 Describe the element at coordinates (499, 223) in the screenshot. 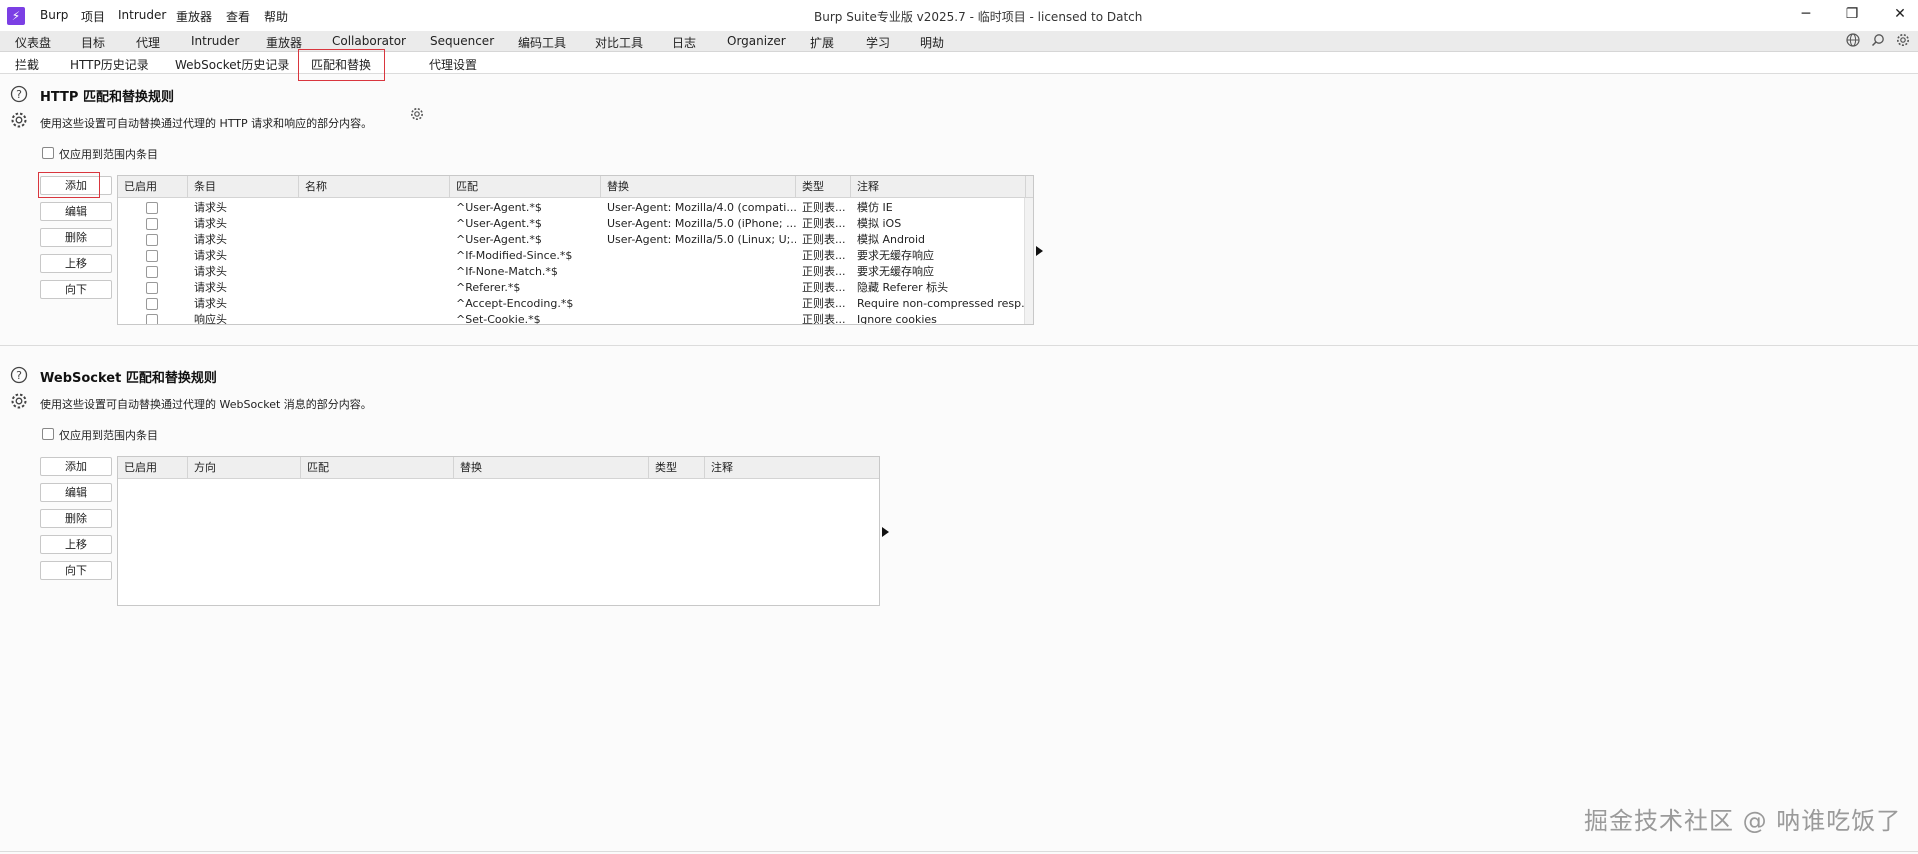

I see `cell-match: ^User-Agent.*$` at that location.